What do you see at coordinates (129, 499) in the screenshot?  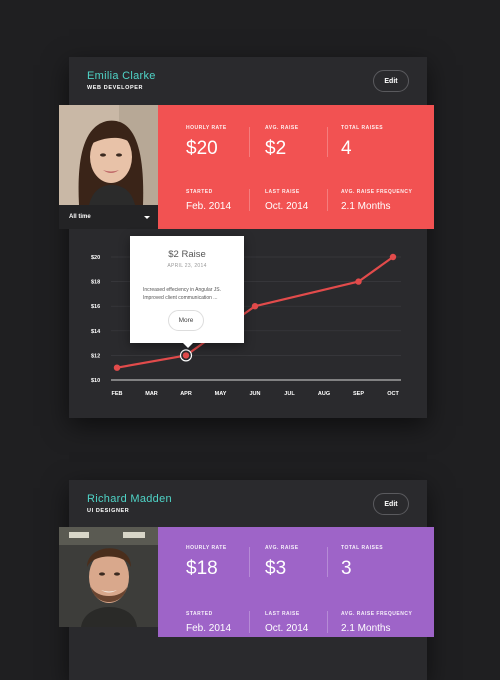 I see `employee-name: Richard Madden` at bounding box center [129, 499].